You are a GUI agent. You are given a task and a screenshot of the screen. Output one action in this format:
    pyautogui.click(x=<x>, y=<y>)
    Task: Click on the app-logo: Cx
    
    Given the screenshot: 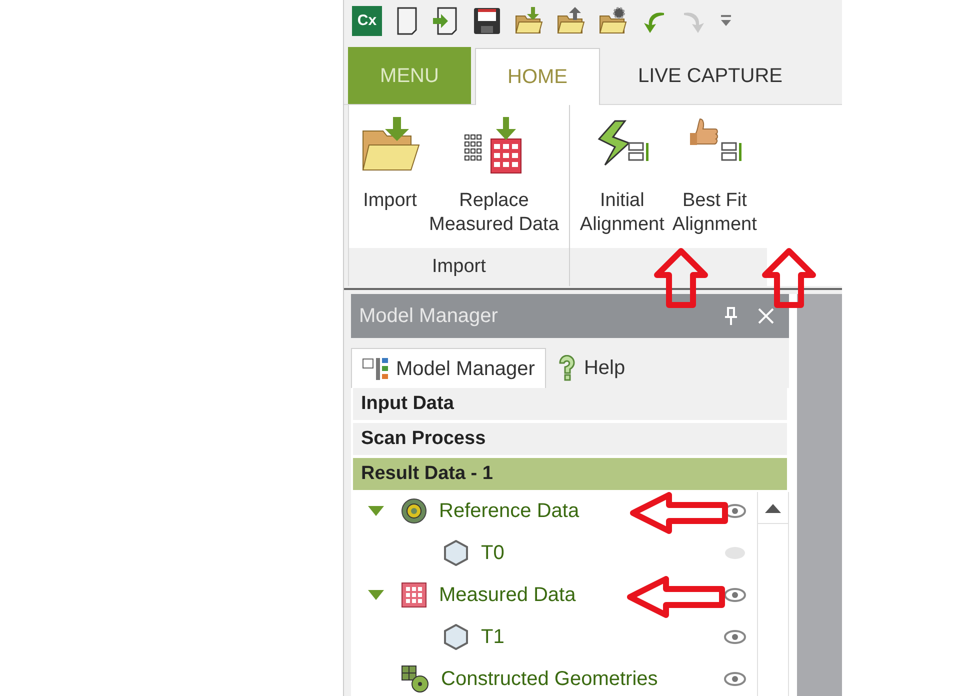 What is the action you would take?
    pyautogui.click(x=367, y=21)
    